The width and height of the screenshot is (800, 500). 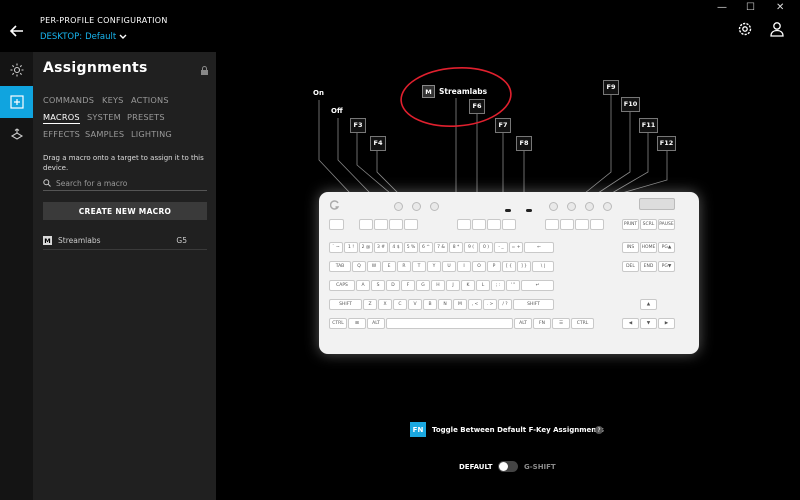 I want to click on key-num: 7 &, so click(x=441, y=247).